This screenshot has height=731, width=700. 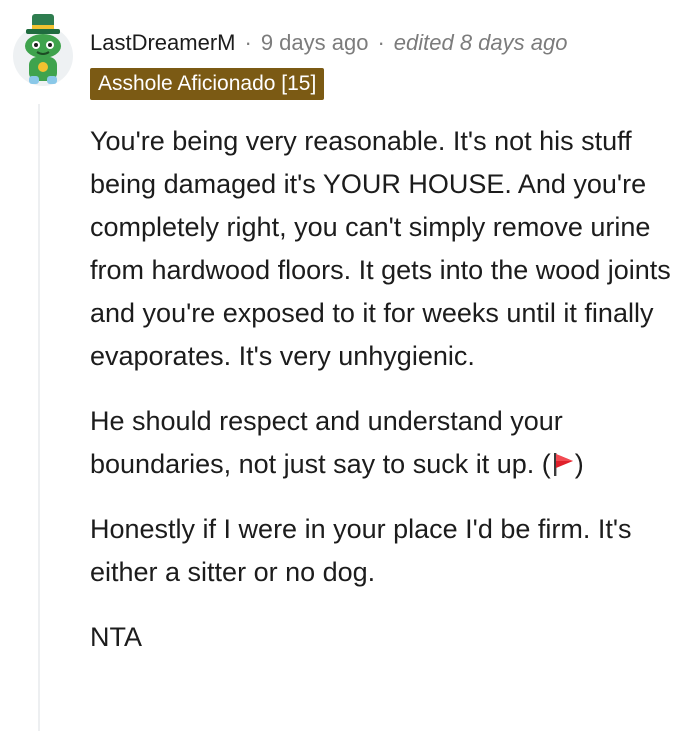 I want to click on edited-label: edited 8 days ago, so click(x=480, y=42).